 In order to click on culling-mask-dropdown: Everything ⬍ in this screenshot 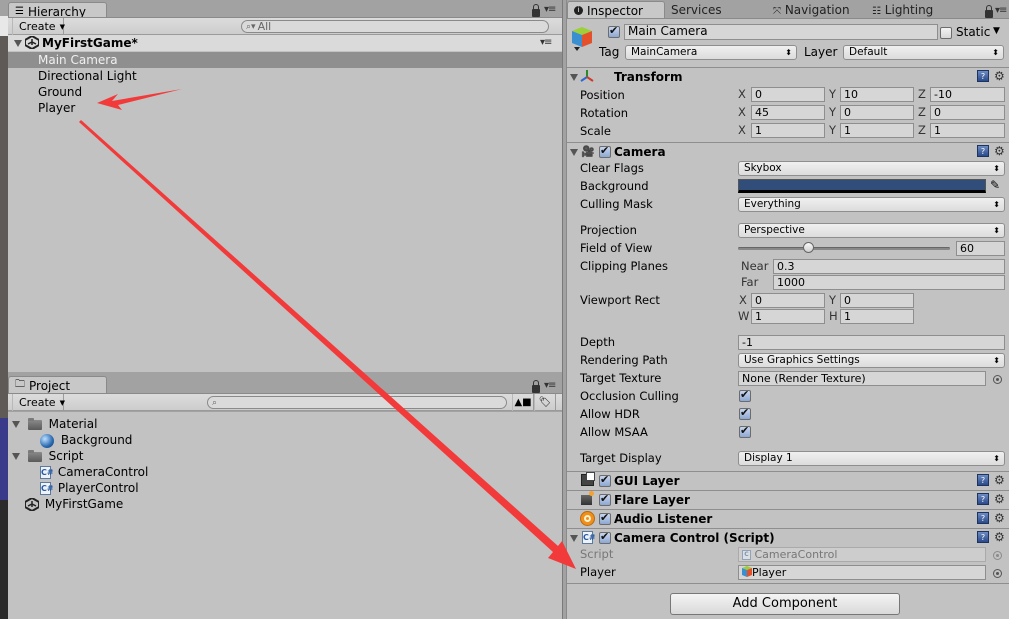, I will do `click(871, 204)`.